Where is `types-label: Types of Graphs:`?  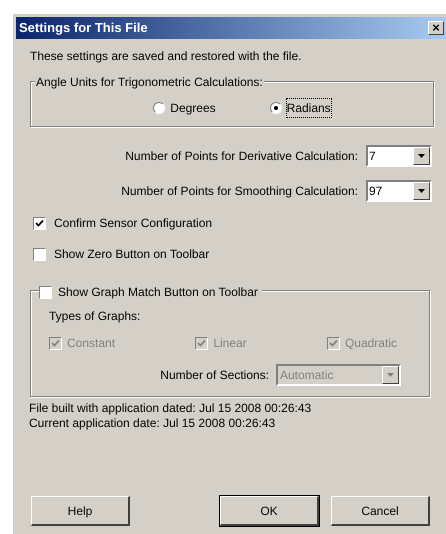 types-label: Types of Graphs: is located at coordinates (95, 316).